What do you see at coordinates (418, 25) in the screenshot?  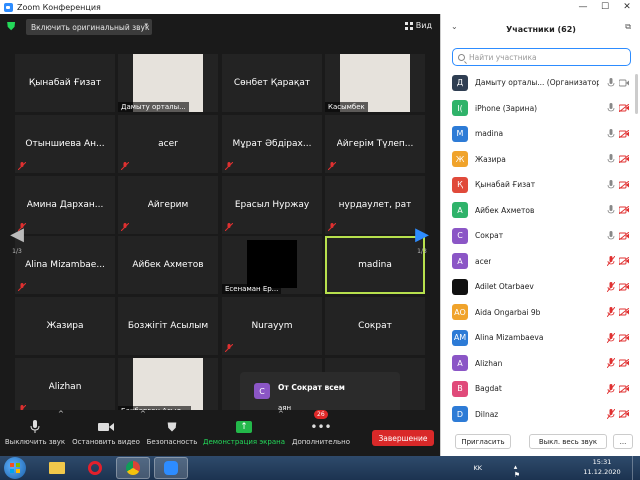 I see `view-button: Вид` at bounding box center [418, 25].